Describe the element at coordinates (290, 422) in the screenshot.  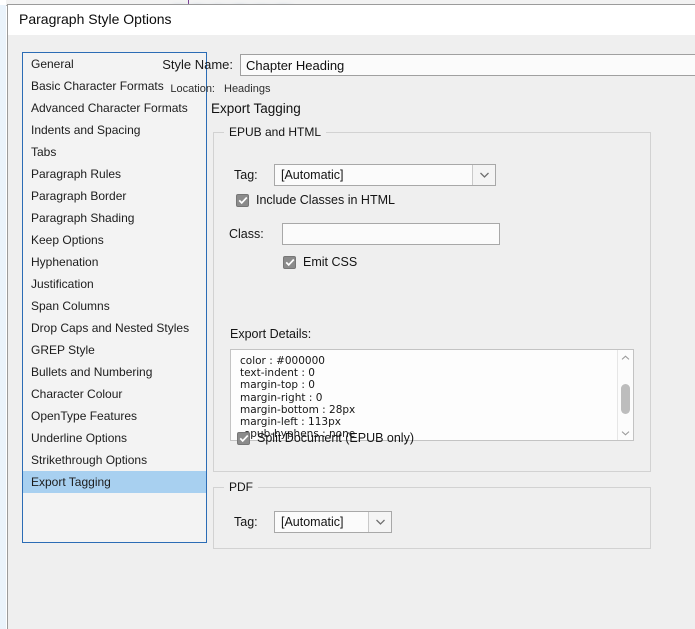
I see `export-detail-line: margin-left : 113px` at that location.